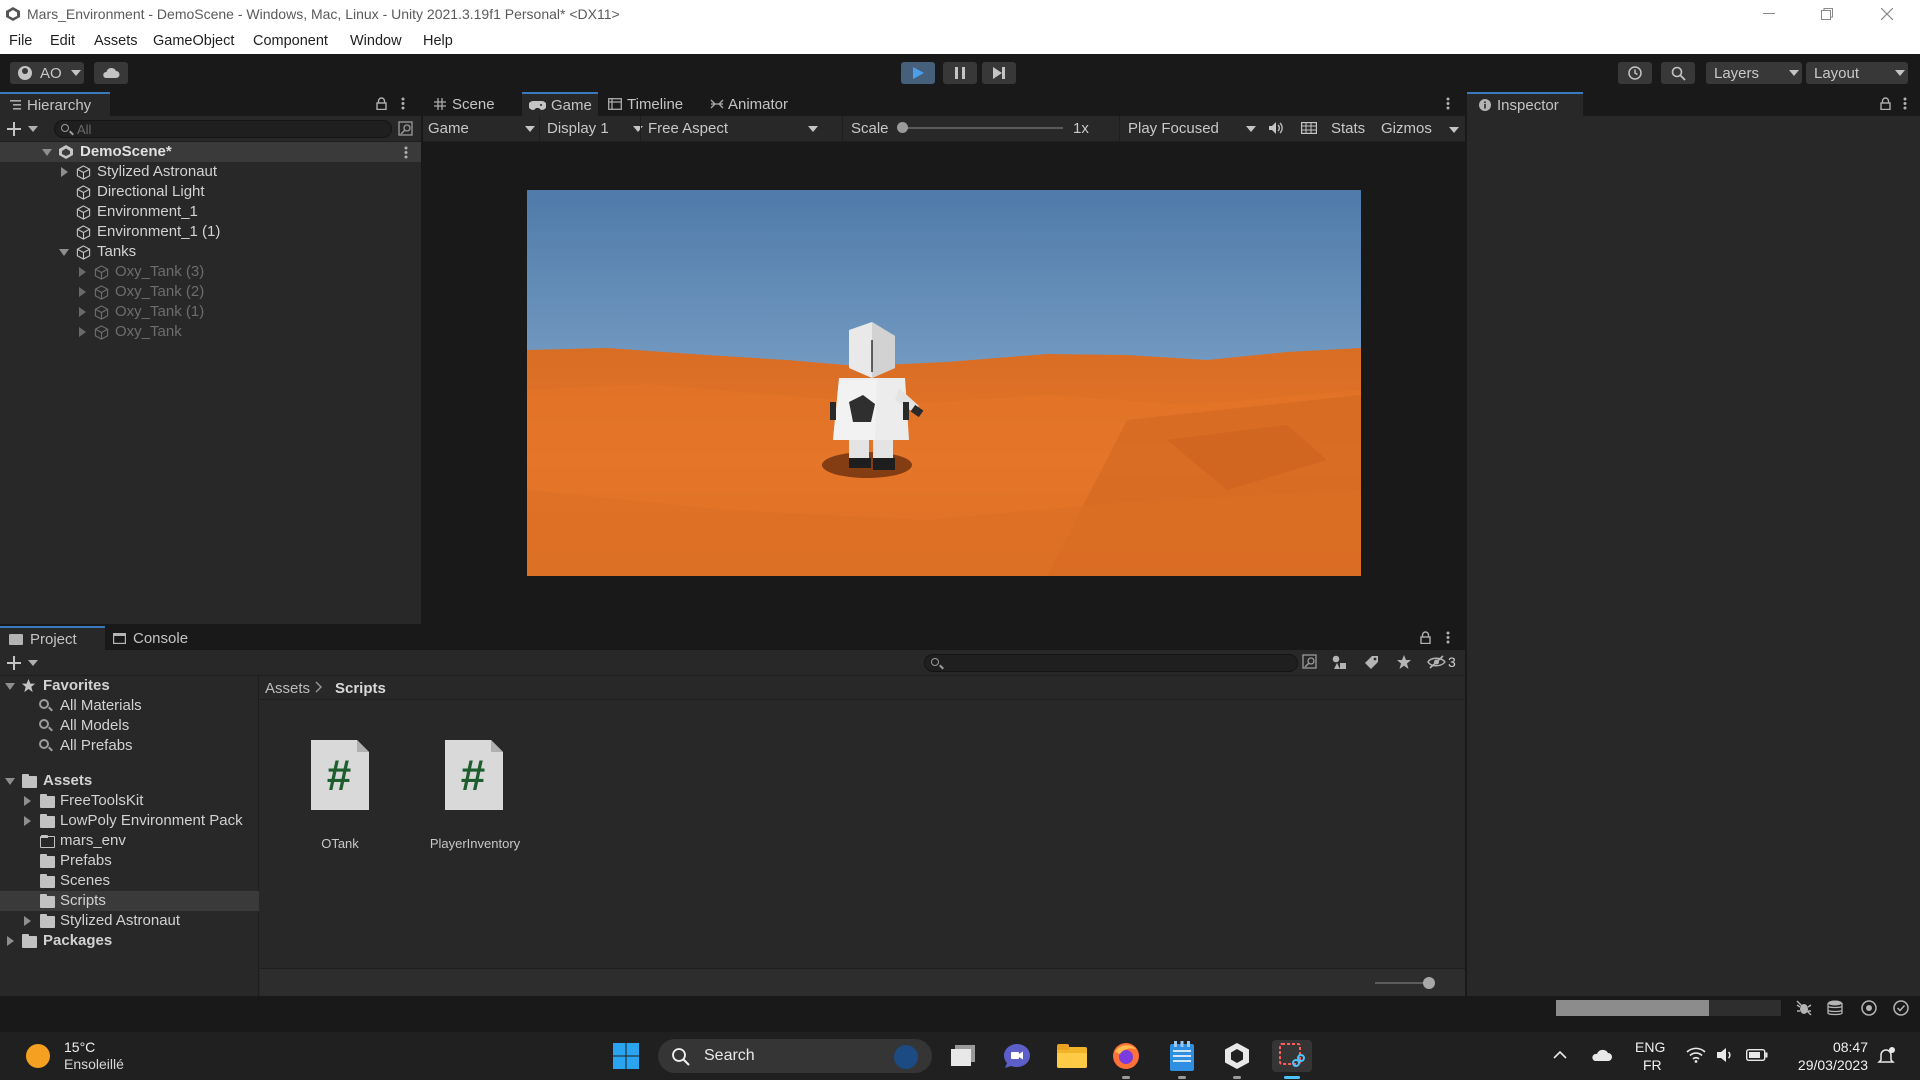 This screenshot has width=1920, height=1080. What do you see at coordinates (340, 795) in the screenshot?
I see `script-file: # OTank` at bounding box center [340, 795].